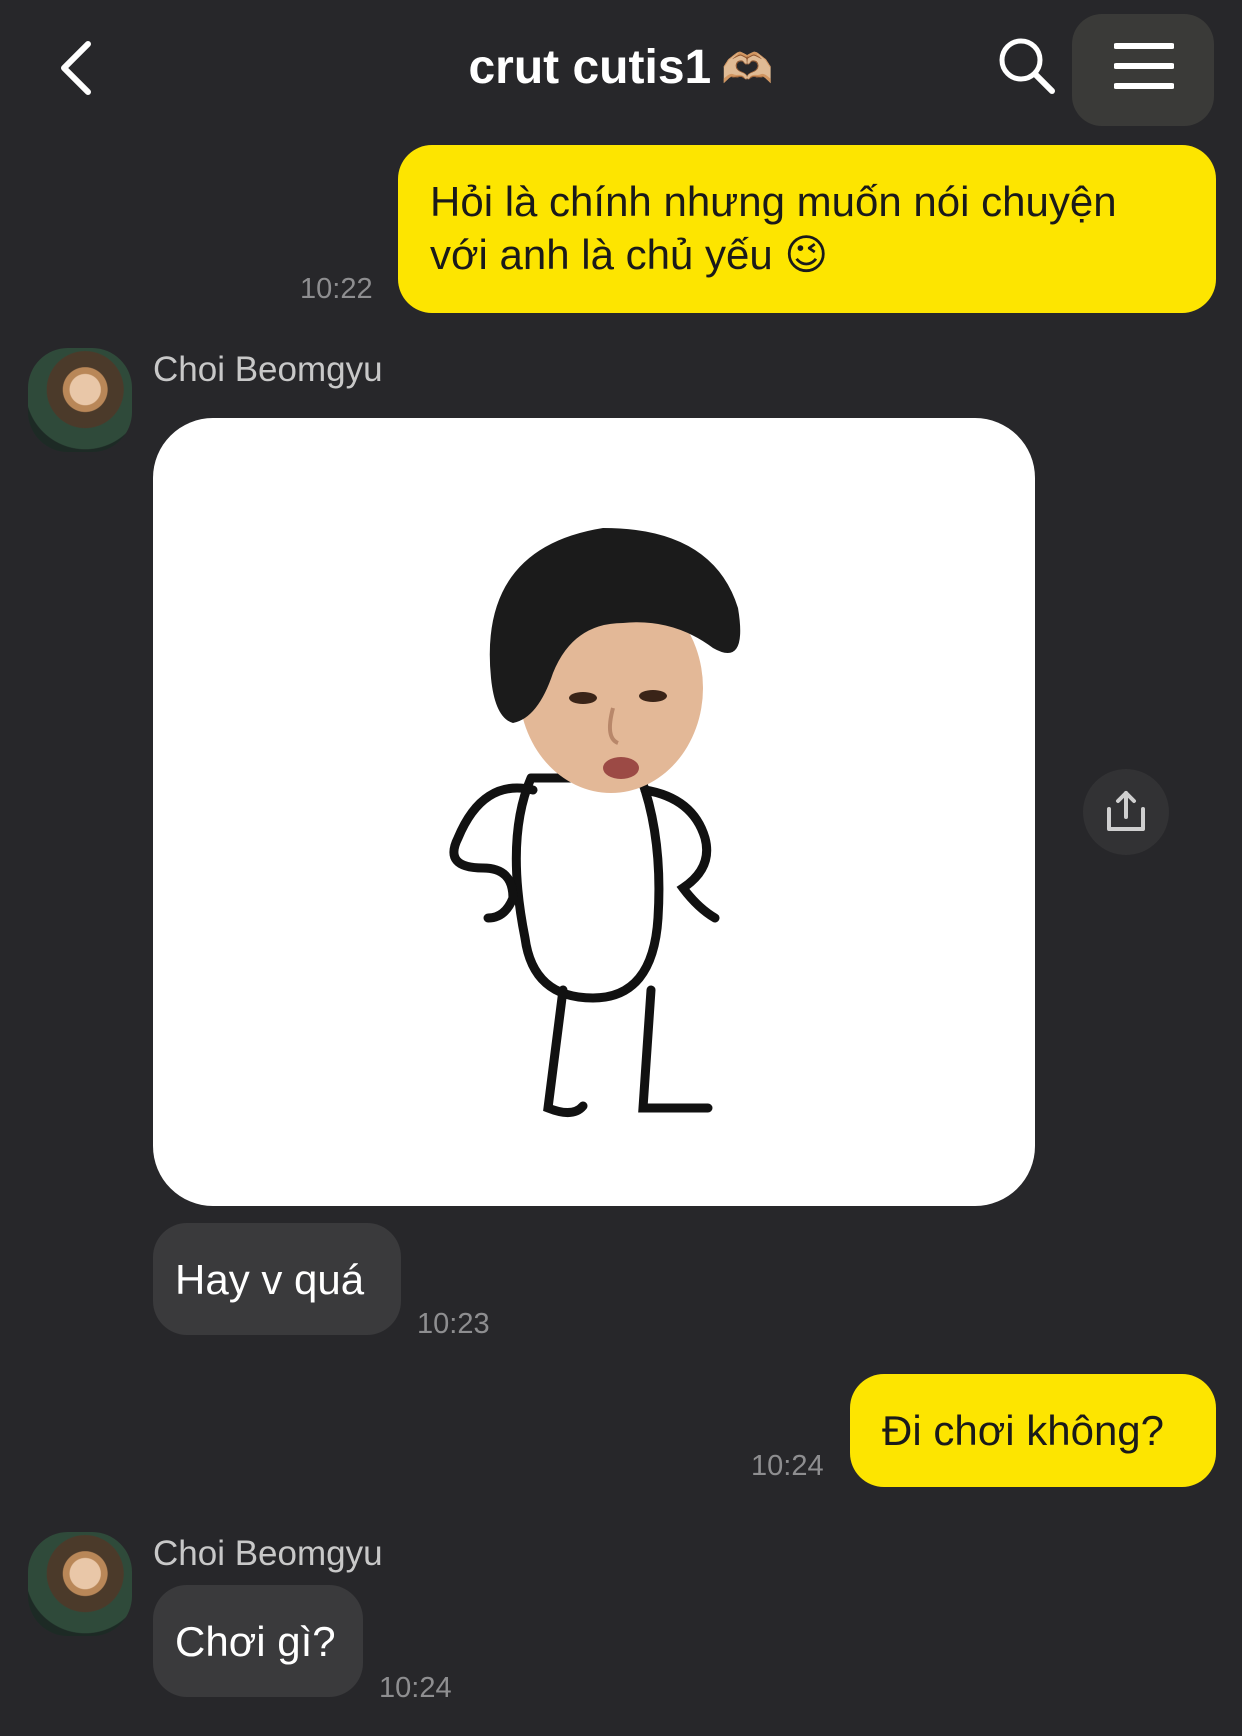  I want to click on chat-title: crut cutis1, so click(590, 67).